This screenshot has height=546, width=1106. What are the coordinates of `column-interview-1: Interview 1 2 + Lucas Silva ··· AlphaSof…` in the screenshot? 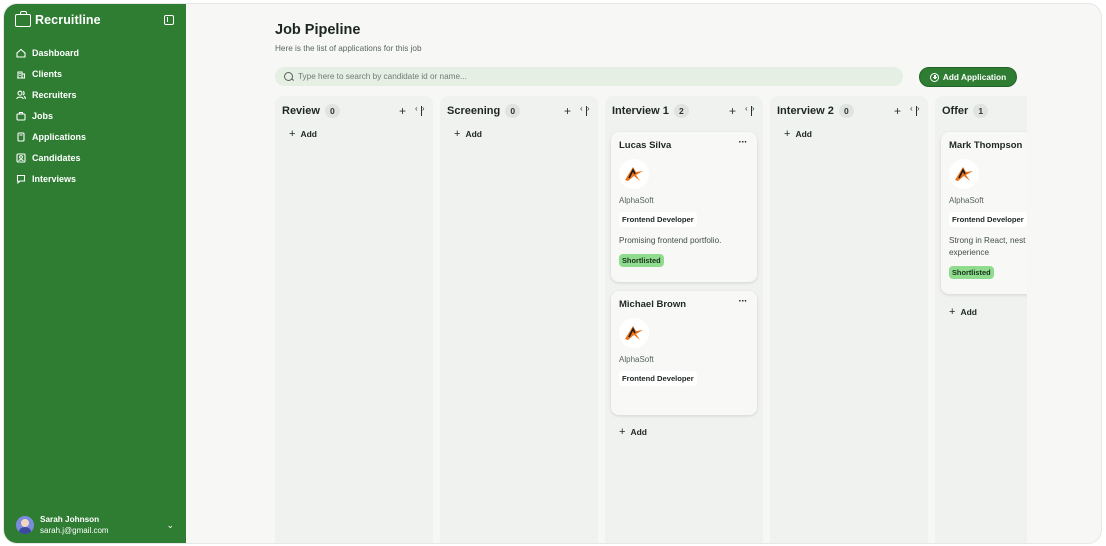 It's located at (684, 319).